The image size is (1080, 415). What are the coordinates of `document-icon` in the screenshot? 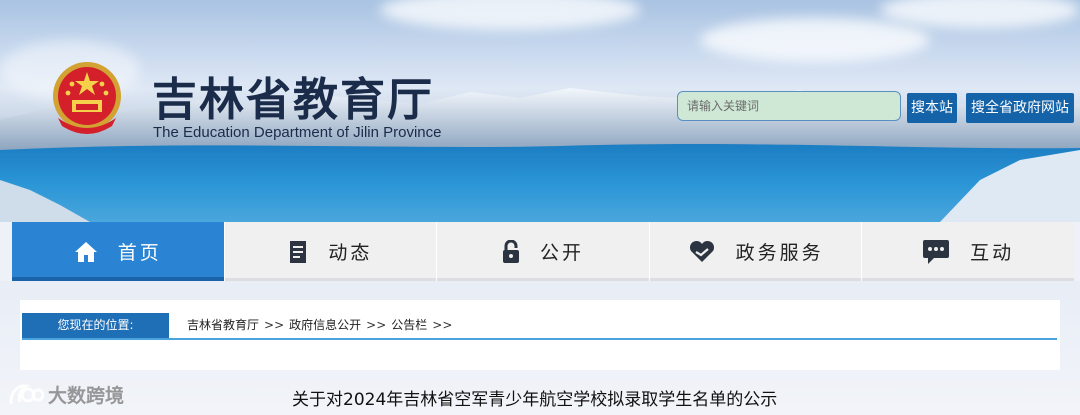 It's located at (298, 251).